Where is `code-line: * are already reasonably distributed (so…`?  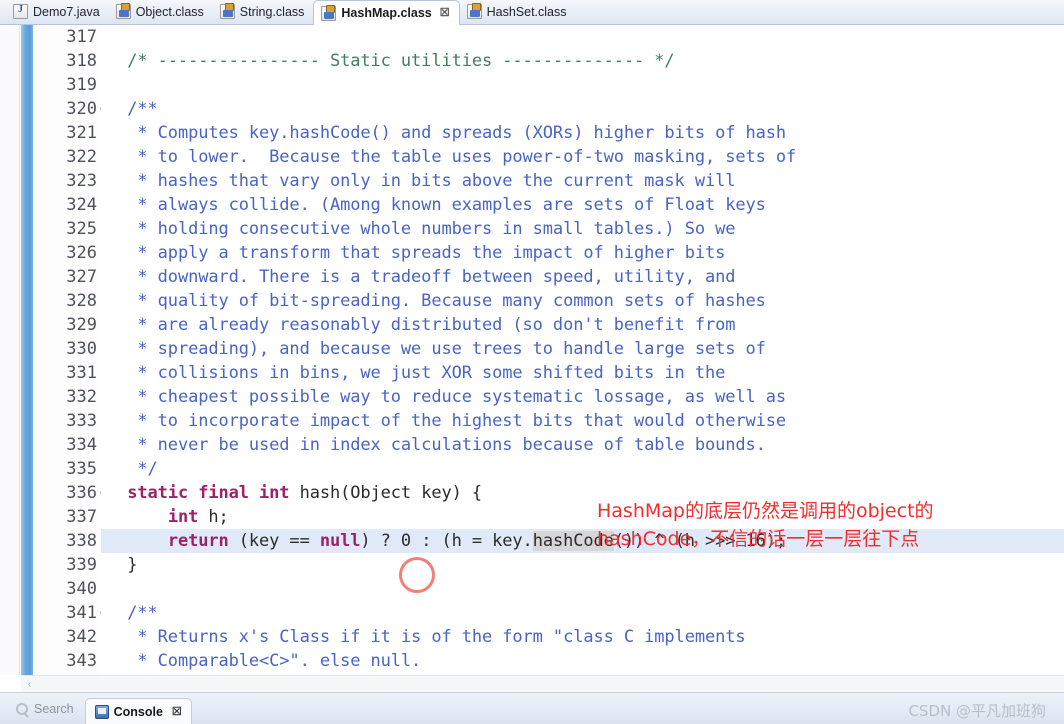
code-line: * are already reasonably distributed (so… is located at coordinates (582, 325).